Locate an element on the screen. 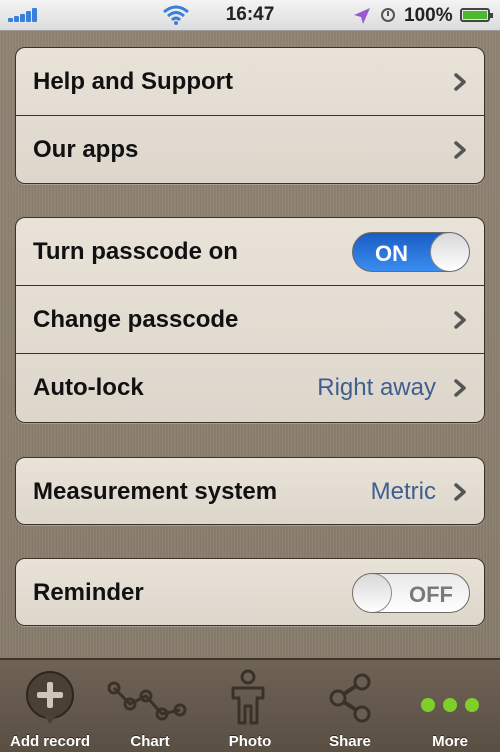 This screenshot has width=500, height=752. tab-share: Share is located at coordinates (350, 706).